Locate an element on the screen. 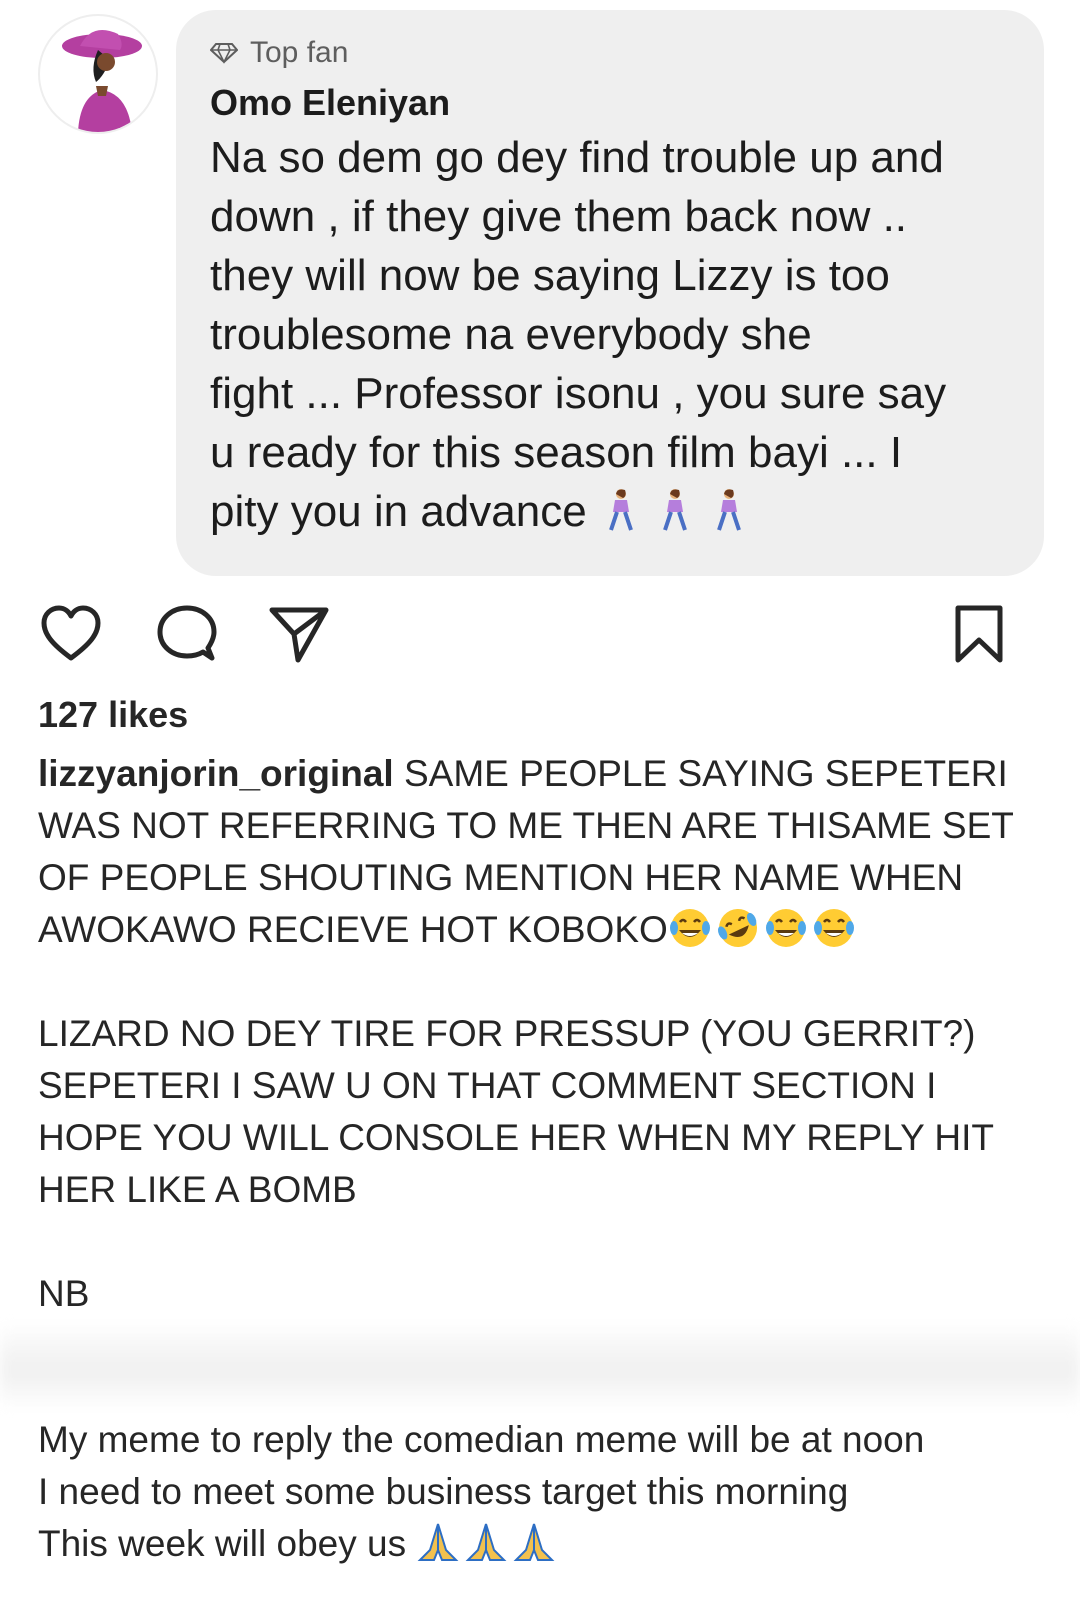 The width and height of the screenshot is (1080, 1617). top-fan-badge: Top fan is located at coordinates (279, 53).